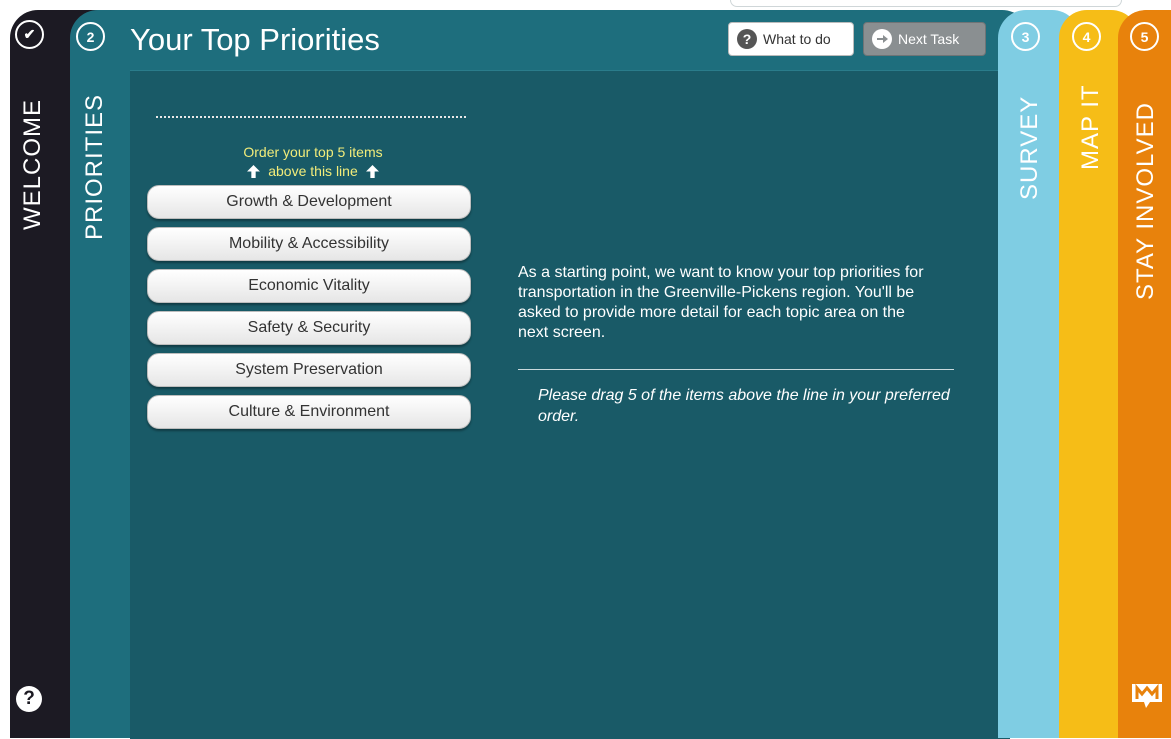 The height and width of the screenshot is (739, 1171). I want to click on what-to-do-label: What to do, so click(797, 39).